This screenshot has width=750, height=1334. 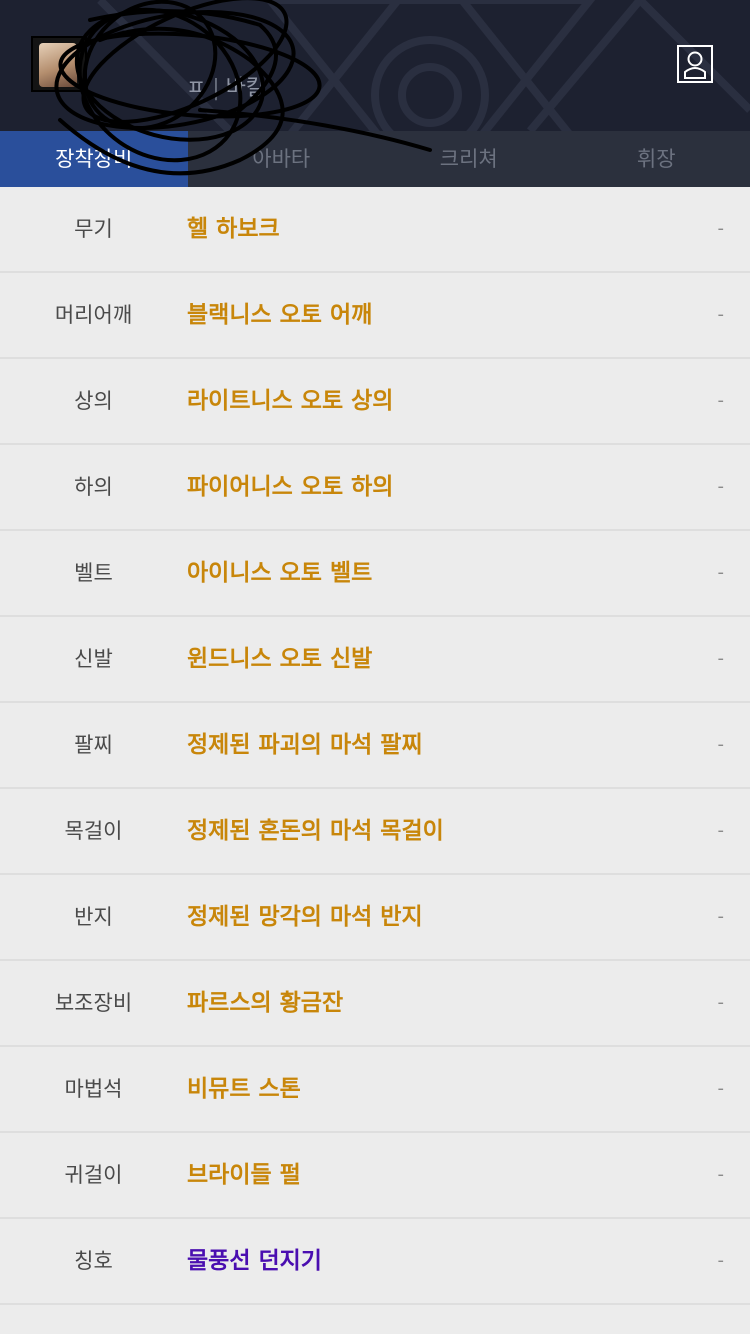 I want to click on list-item: 머리어깨 블랙니스 오토 어깨 -, so click(x=375, y=316).